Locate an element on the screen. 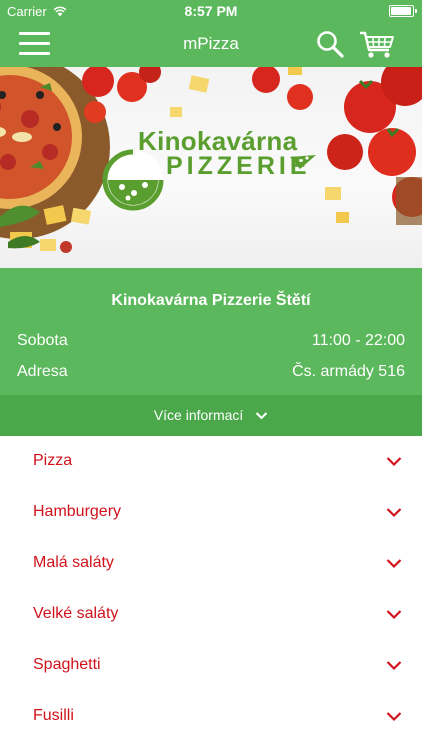 The height and width of the screenshot is (750, 422). category-label: Pizza is located at coordinates (53, 460).